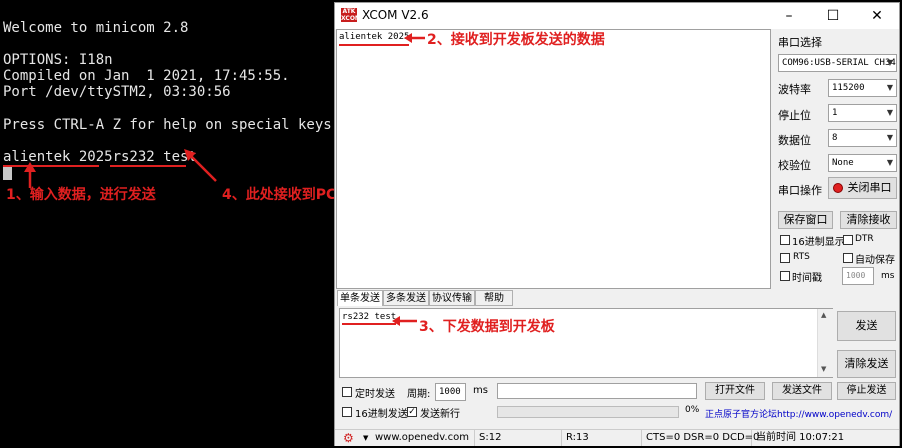  What do you see at coordinates (794, 115) in the screenshot?
I see `stop-bits-label: 停止位` at bounding box center [794, 115].